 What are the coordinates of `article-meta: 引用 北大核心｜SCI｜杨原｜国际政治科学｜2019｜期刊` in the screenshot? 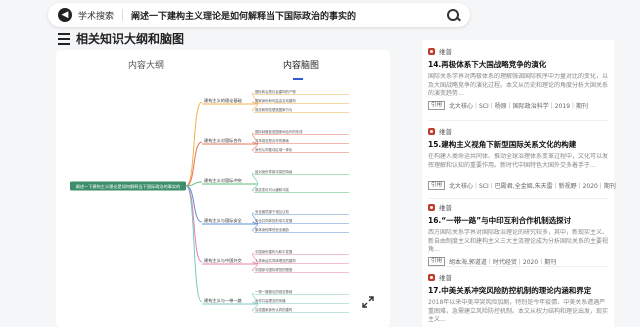 It's located at (518, 105).